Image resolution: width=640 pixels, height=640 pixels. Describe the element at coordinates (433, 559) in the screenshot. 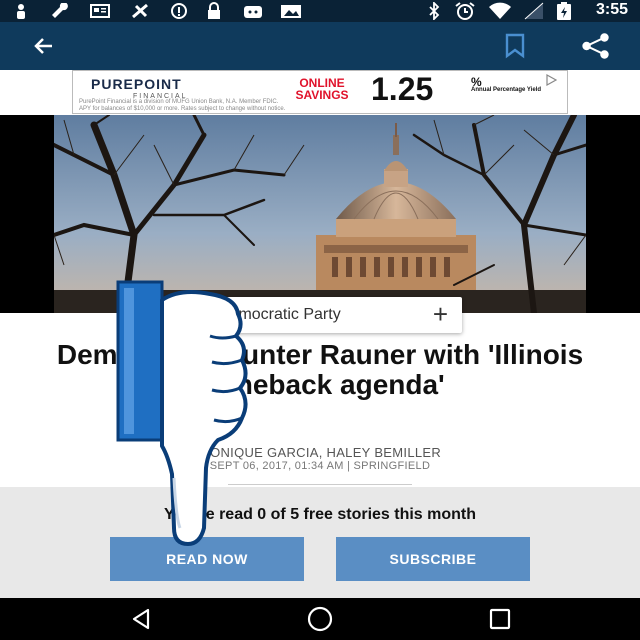

I see `subscribe-button: SUBSCRIBE` at that location.